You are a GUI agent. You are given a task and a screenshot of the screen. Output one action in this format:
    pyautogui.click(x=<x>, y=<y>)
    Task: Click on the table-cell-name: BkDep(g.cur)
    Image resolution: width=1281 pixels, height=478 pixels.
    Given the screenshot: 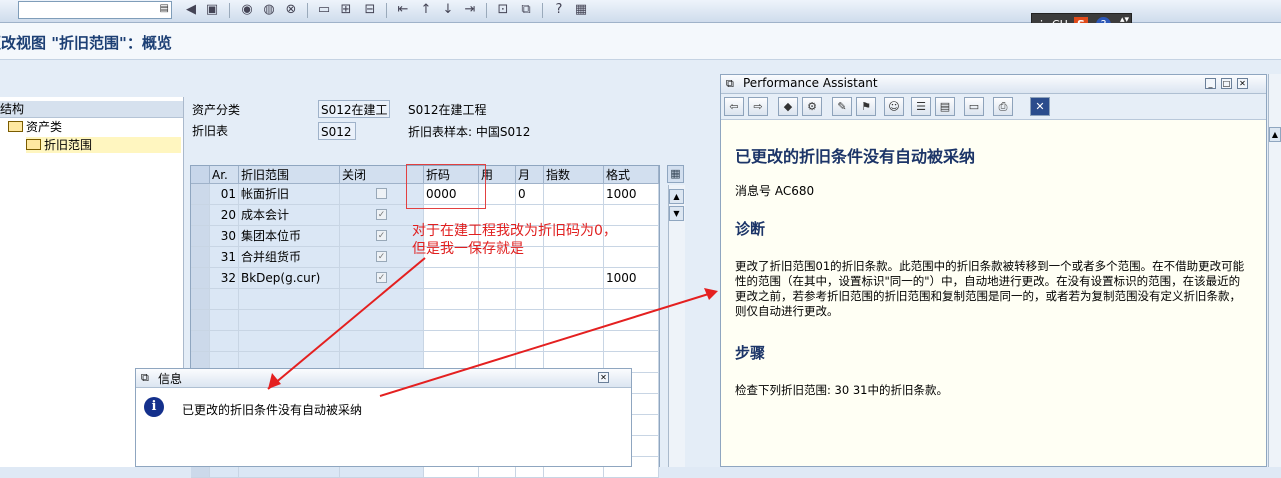 What is the action you would take?
    pyautogui.click(x=289, y=278)
    